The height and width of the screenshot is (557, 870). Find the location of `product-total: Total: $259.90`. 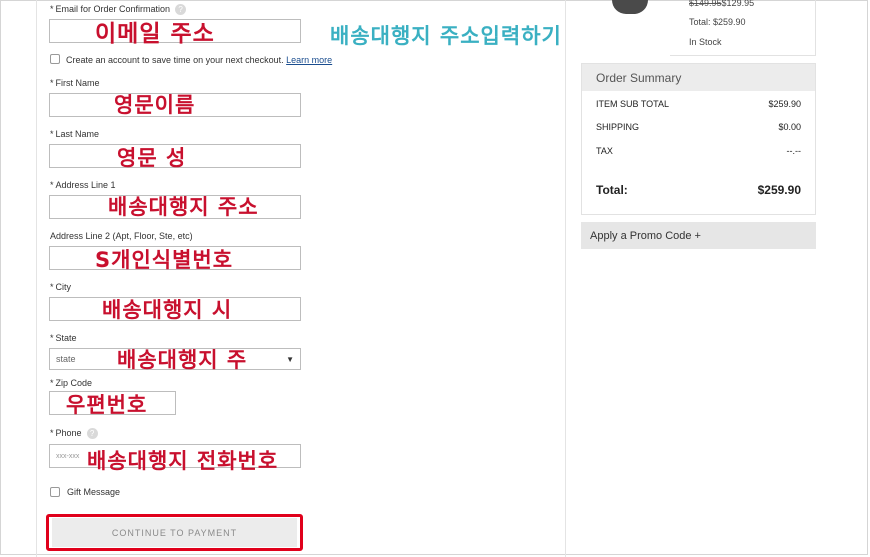

product-total: Total: $259.90 is located at coordinates (717, 22).